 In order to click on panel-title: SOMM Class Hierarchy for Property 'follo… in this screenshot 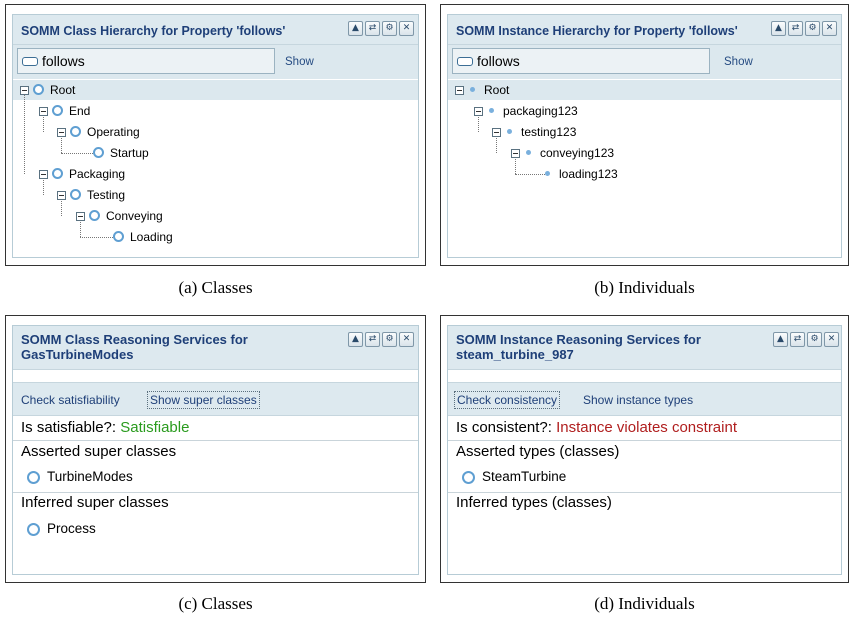, I will do `click(153, 31)`.